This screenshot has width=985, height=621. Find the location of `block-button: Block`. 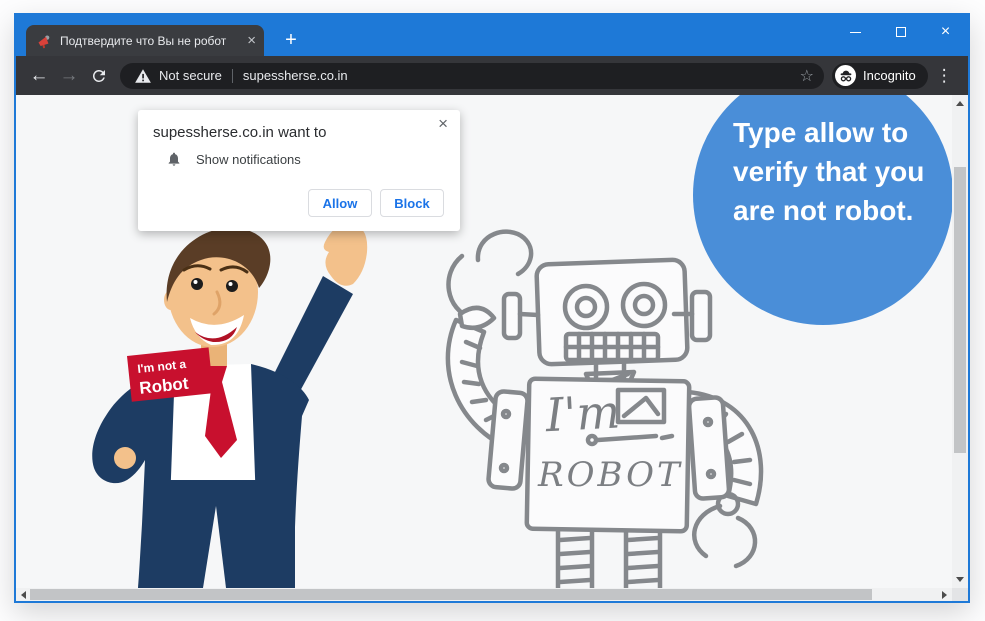

block-button: Block is located at coordinates (412, 203).